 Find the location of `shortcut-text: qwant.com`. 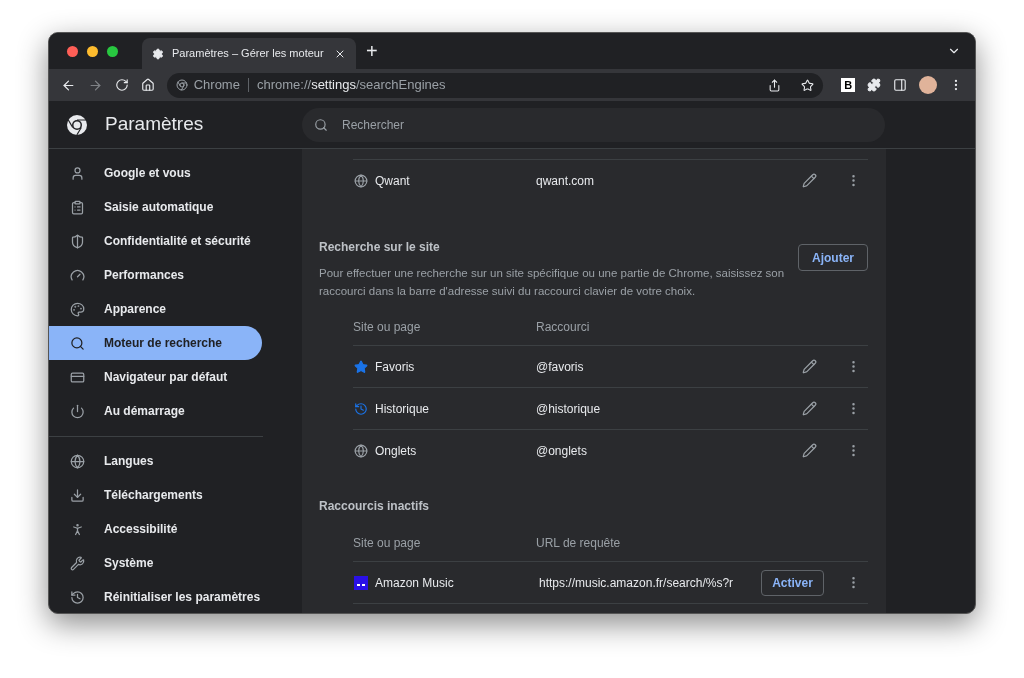

shortcut-text: qwant.com is located at coordinates (565, 181).